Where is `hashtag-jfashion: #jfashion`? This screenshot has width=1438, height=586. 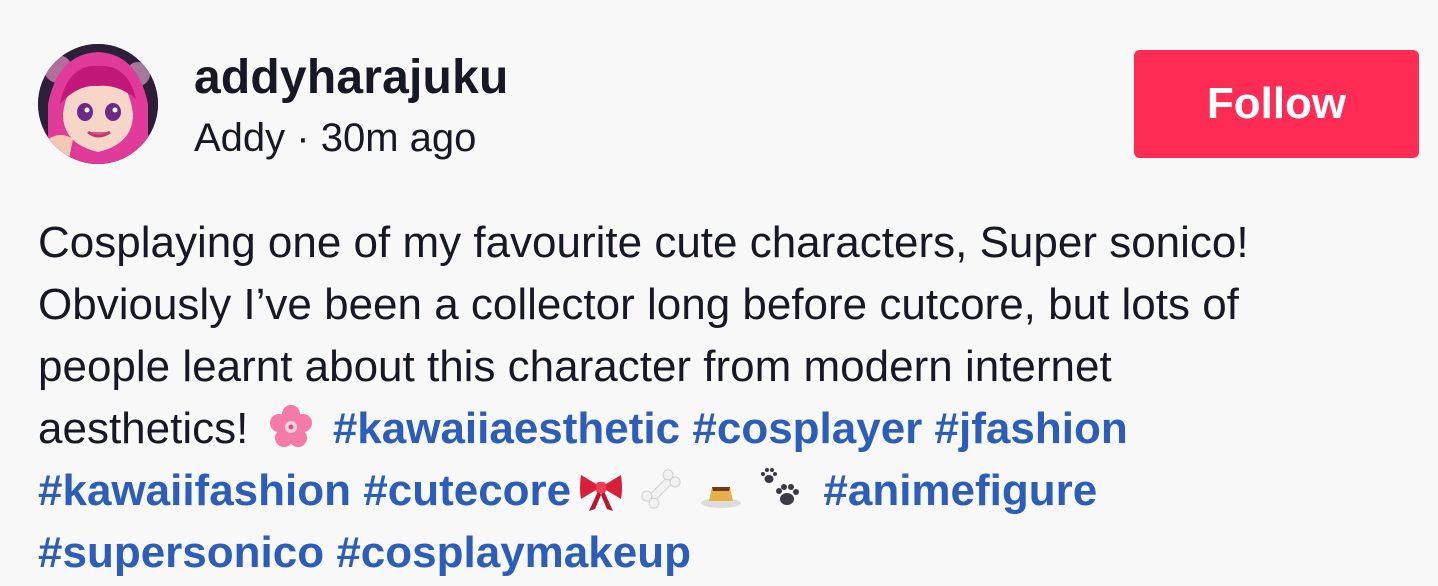 hashtag-jfashion: #jfashion is located at coordinates (1031, 428).